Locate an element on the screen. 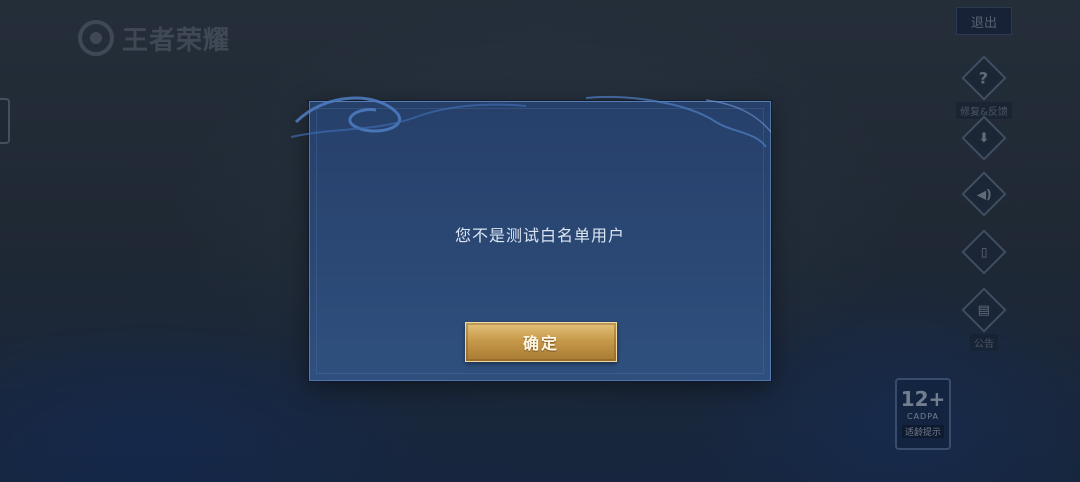  cloud-swirl-ornament-icon is located at coordinates (531, 122).